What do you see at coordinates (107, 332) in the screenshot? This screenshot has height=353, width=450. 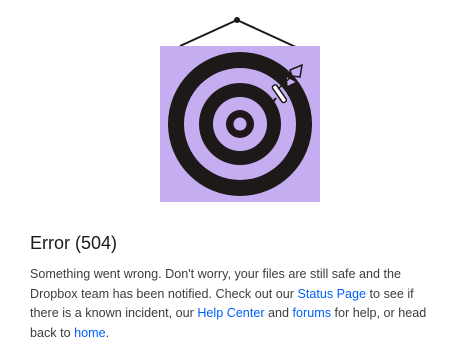 I see `error-message-text-5: .` at bounding box center [107, 332].